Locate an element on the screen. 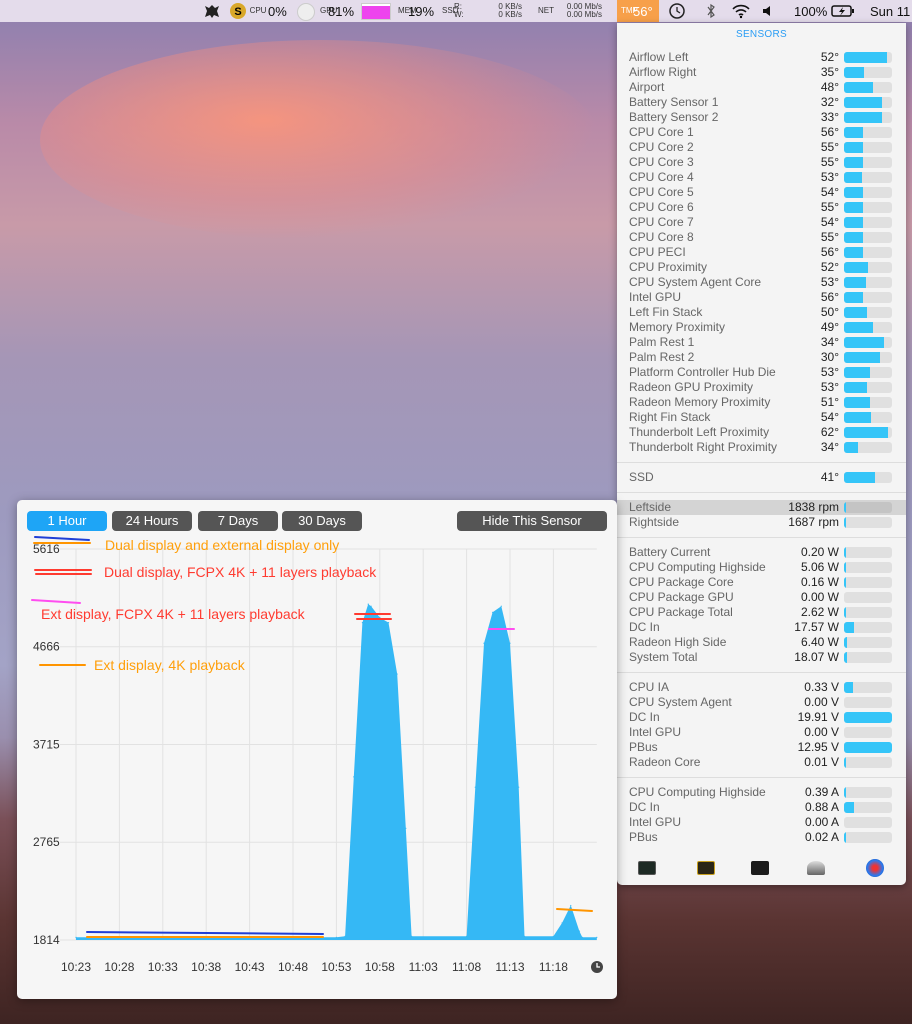 The height and width of the screenshot is (1024, 912). sensor-value: 6.40 W is located at coordinates (819, 642).